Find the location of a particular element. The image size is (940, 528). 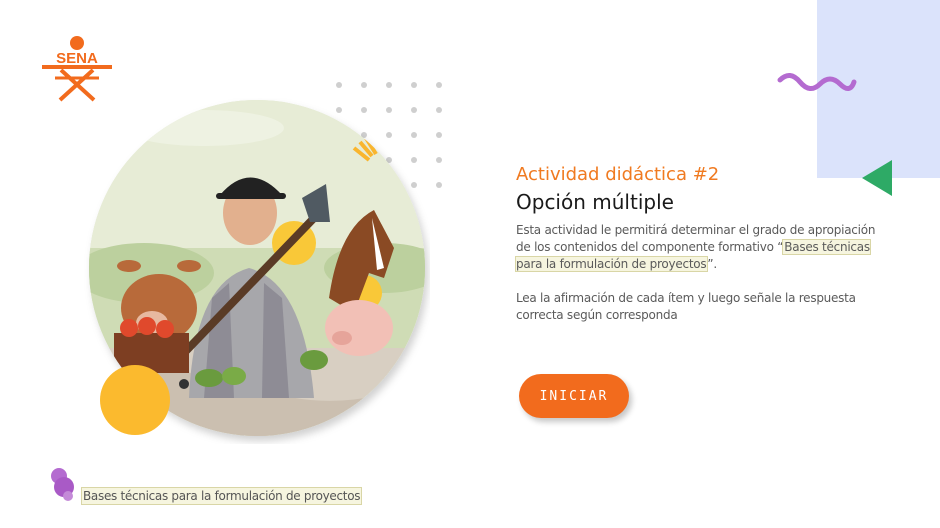

course-bubbles-icon is located at coordinates (62, 484).